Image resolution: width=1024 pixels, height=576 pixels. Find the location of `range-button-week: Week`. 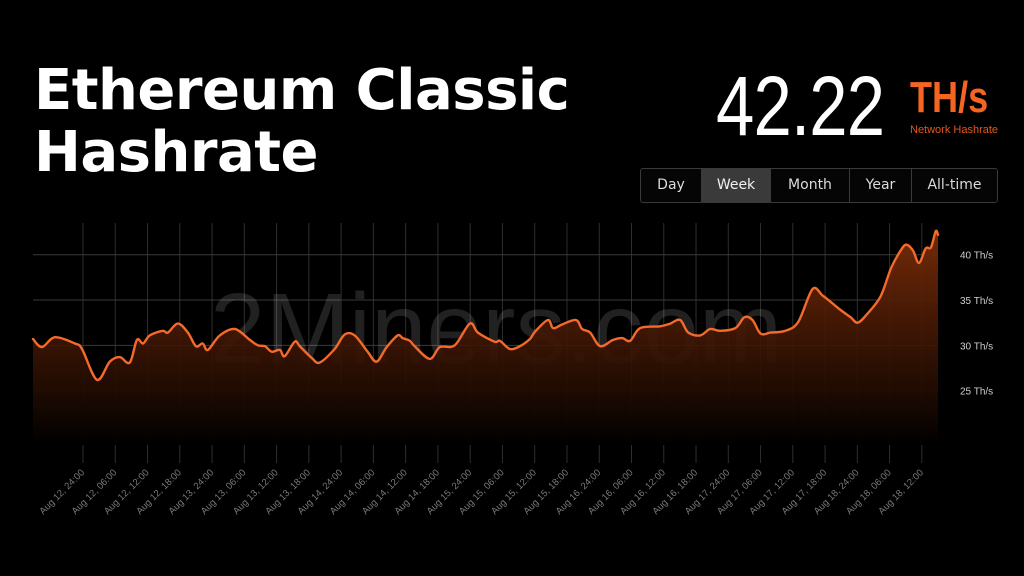

range-button-week: Week is located at coordinates (736, 185).